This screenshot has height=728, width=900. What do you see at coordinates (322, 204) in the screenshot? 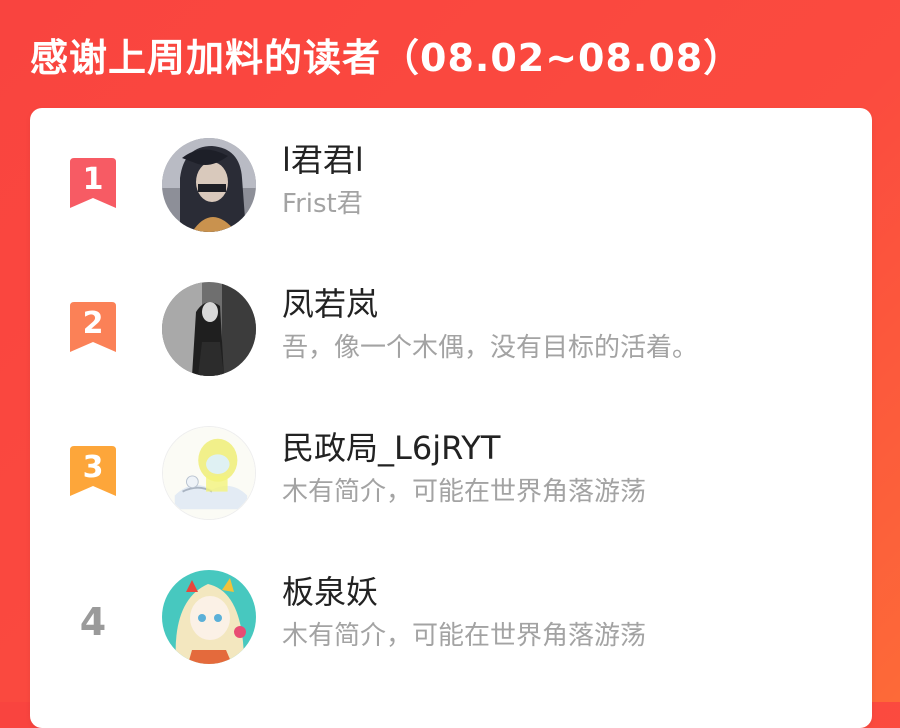
I see `reader-bio: Frist君` at bounding box center [322, 204].